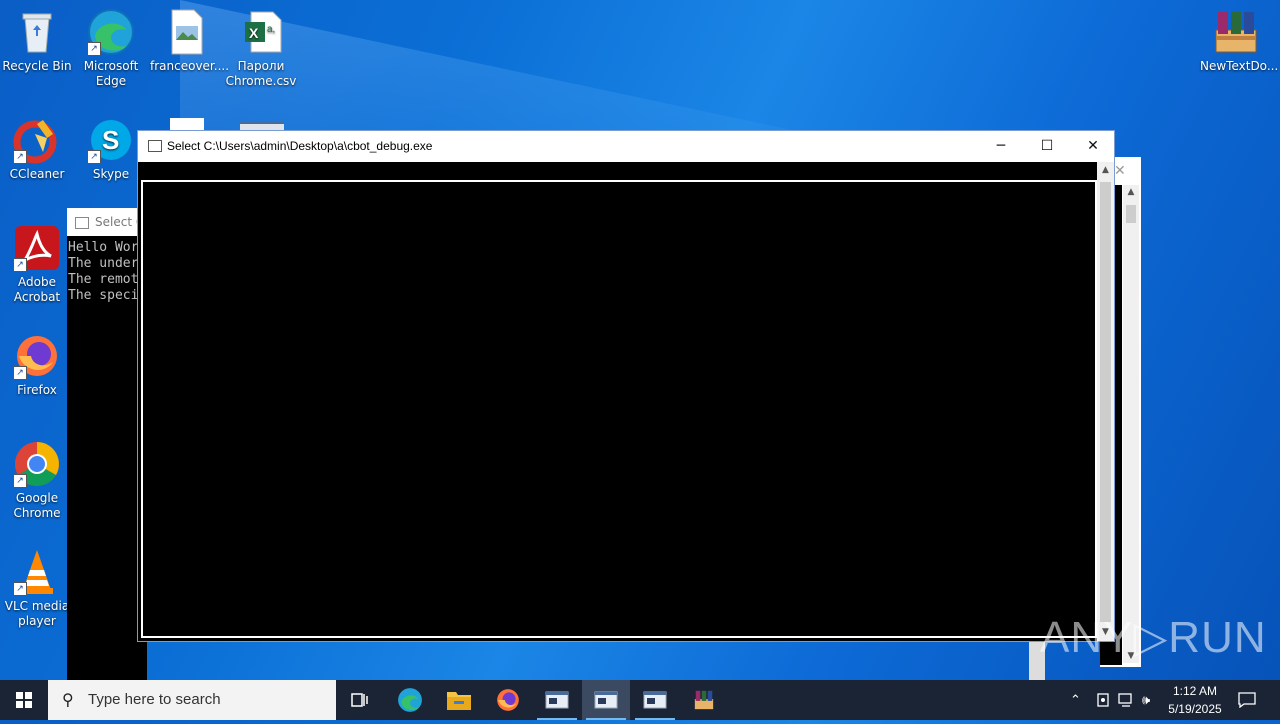 This screenshot has height=724, width=1280. I want to click on search-icon: ⚲, so click(68, 699).